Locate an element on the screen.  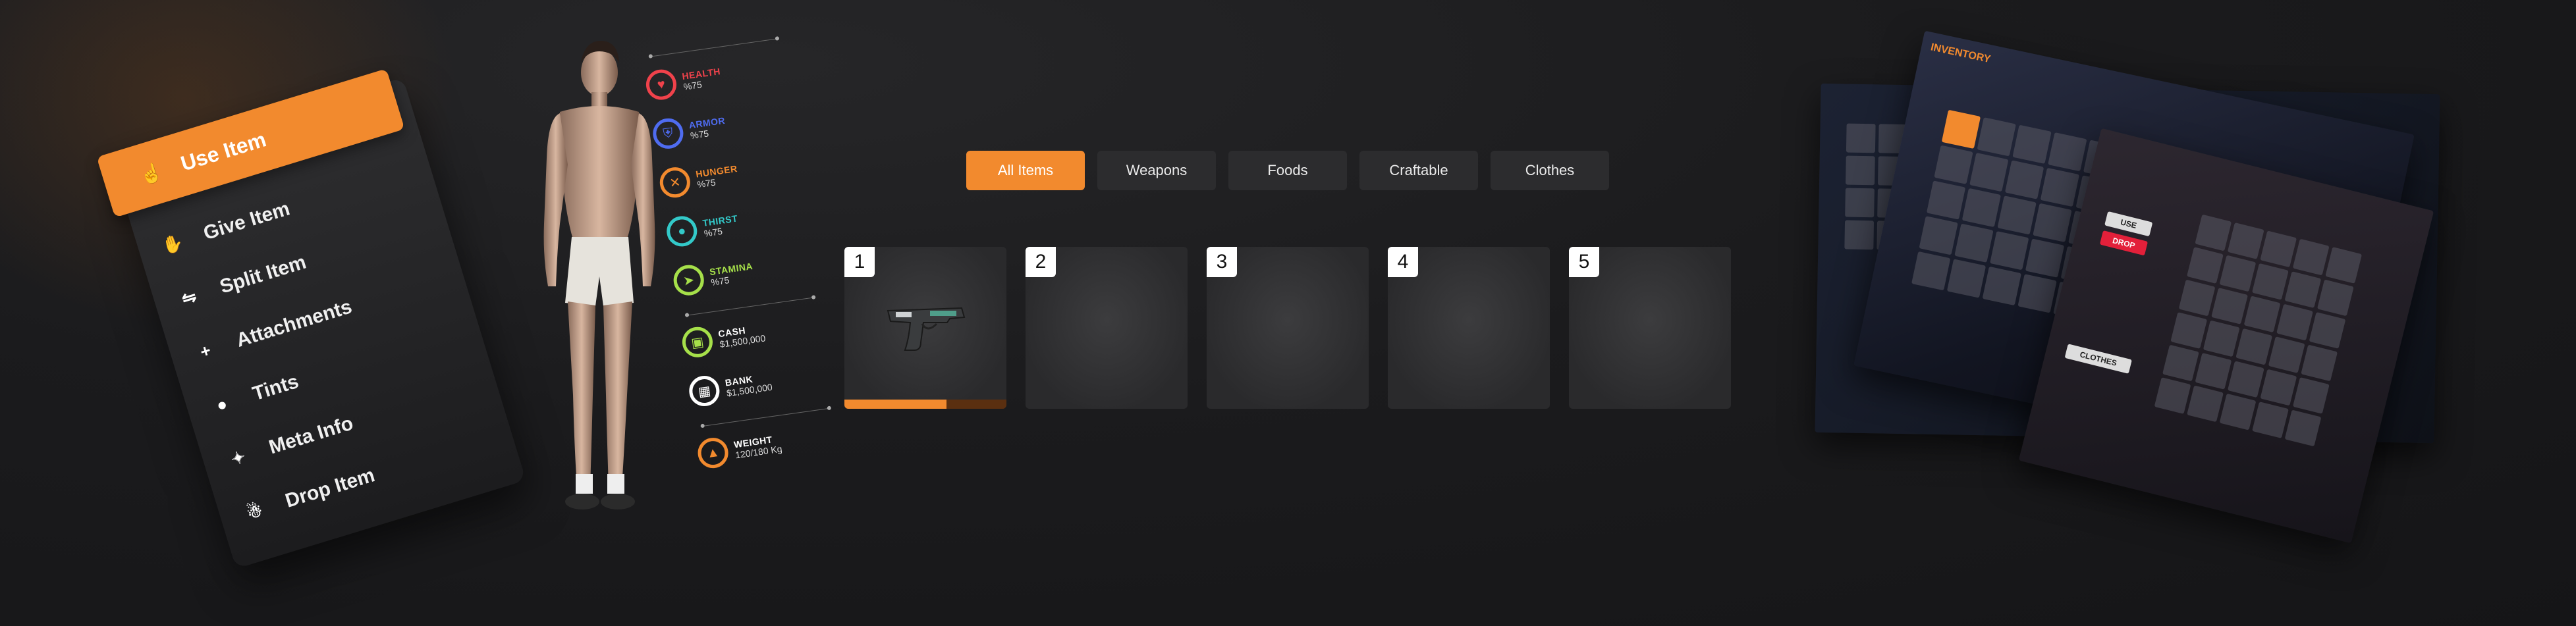
menu-item-label: Give Item is located at coordinates (246, 221).